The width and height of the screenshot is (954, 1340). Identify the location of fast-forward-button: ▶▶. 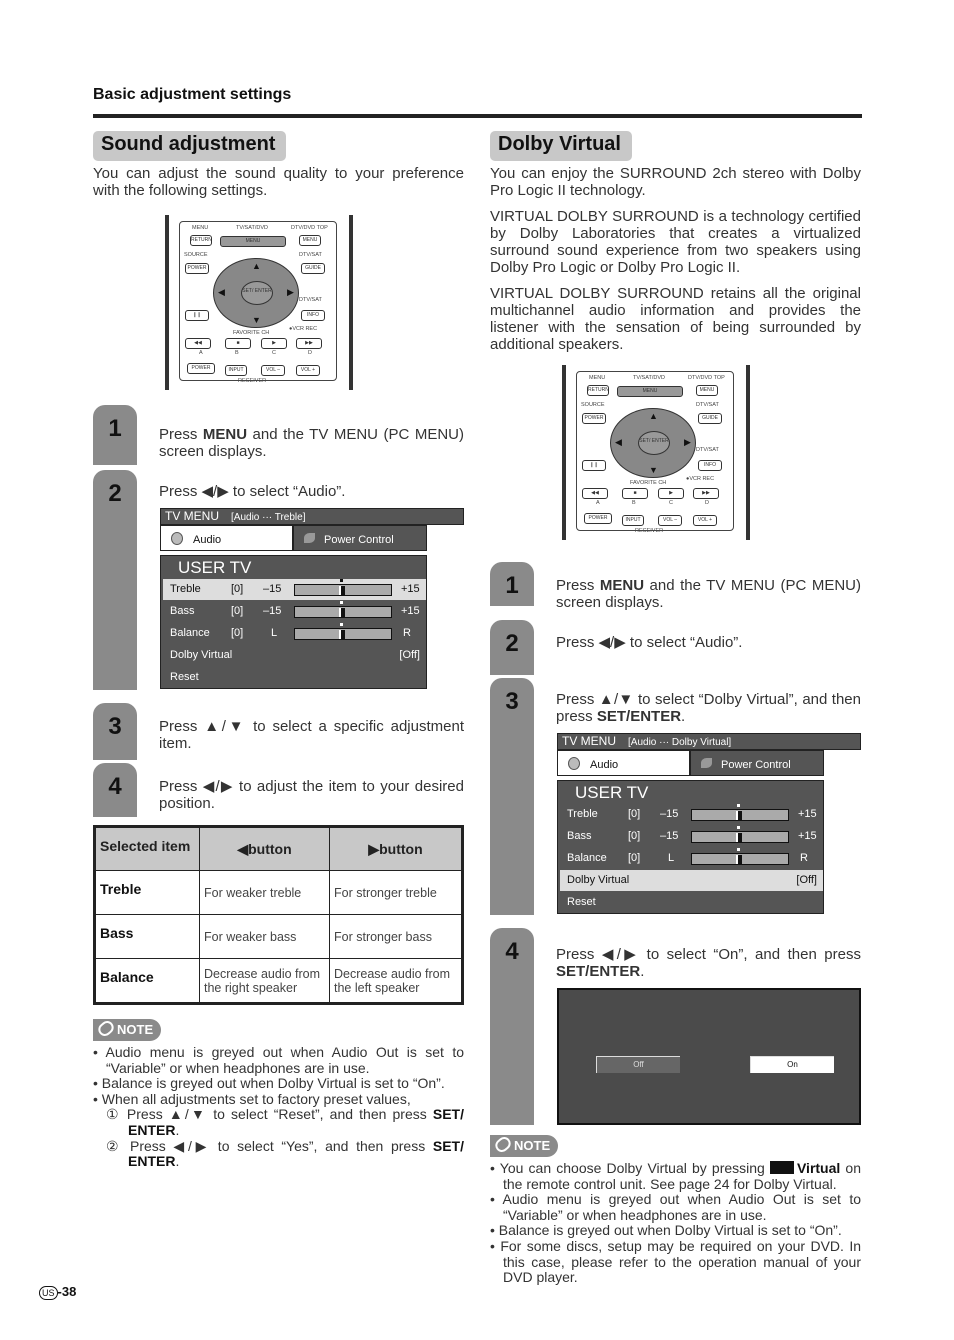
(309, 343).